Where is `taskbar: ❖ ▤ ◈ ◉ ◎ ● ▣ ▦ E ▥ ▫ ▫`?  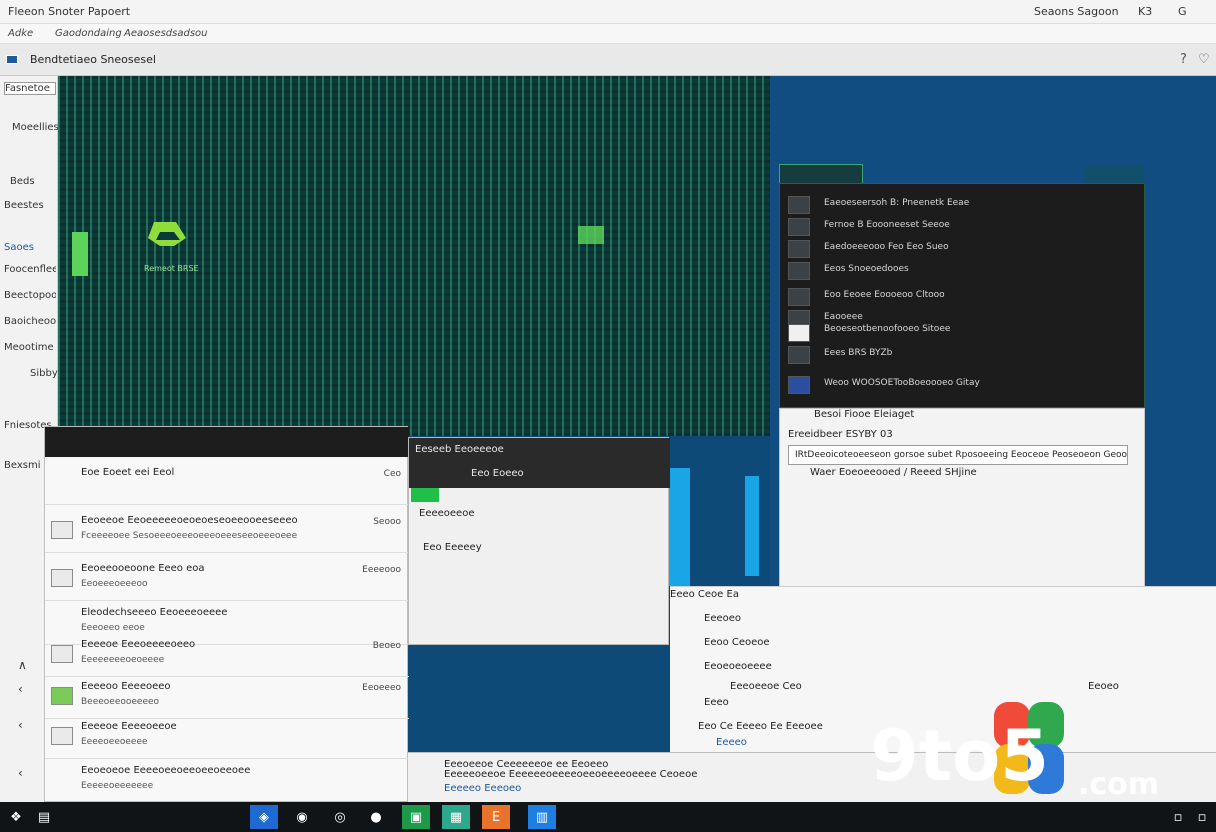 taskbar: ❖ ▤ ◈ ◉ ◎ ● ▣ ▦ E ▥ ▫ ▫ is located at coordinates (608, 817).